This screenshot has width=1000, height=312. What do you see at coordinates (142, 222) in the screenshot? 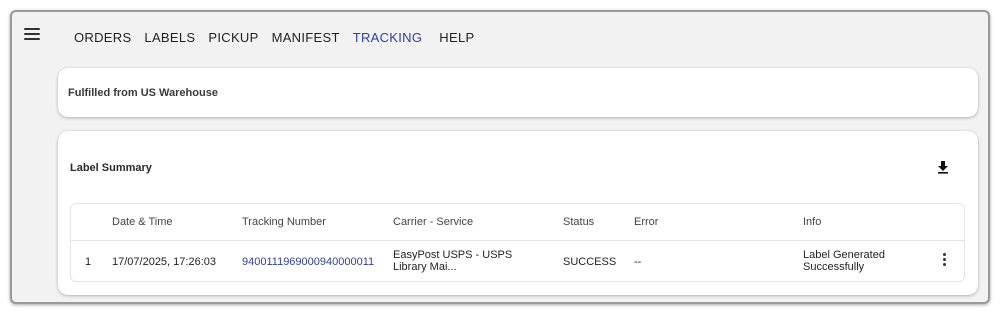
I see `column-header-datetime: Date & Time` at bounding box center [142, 222].